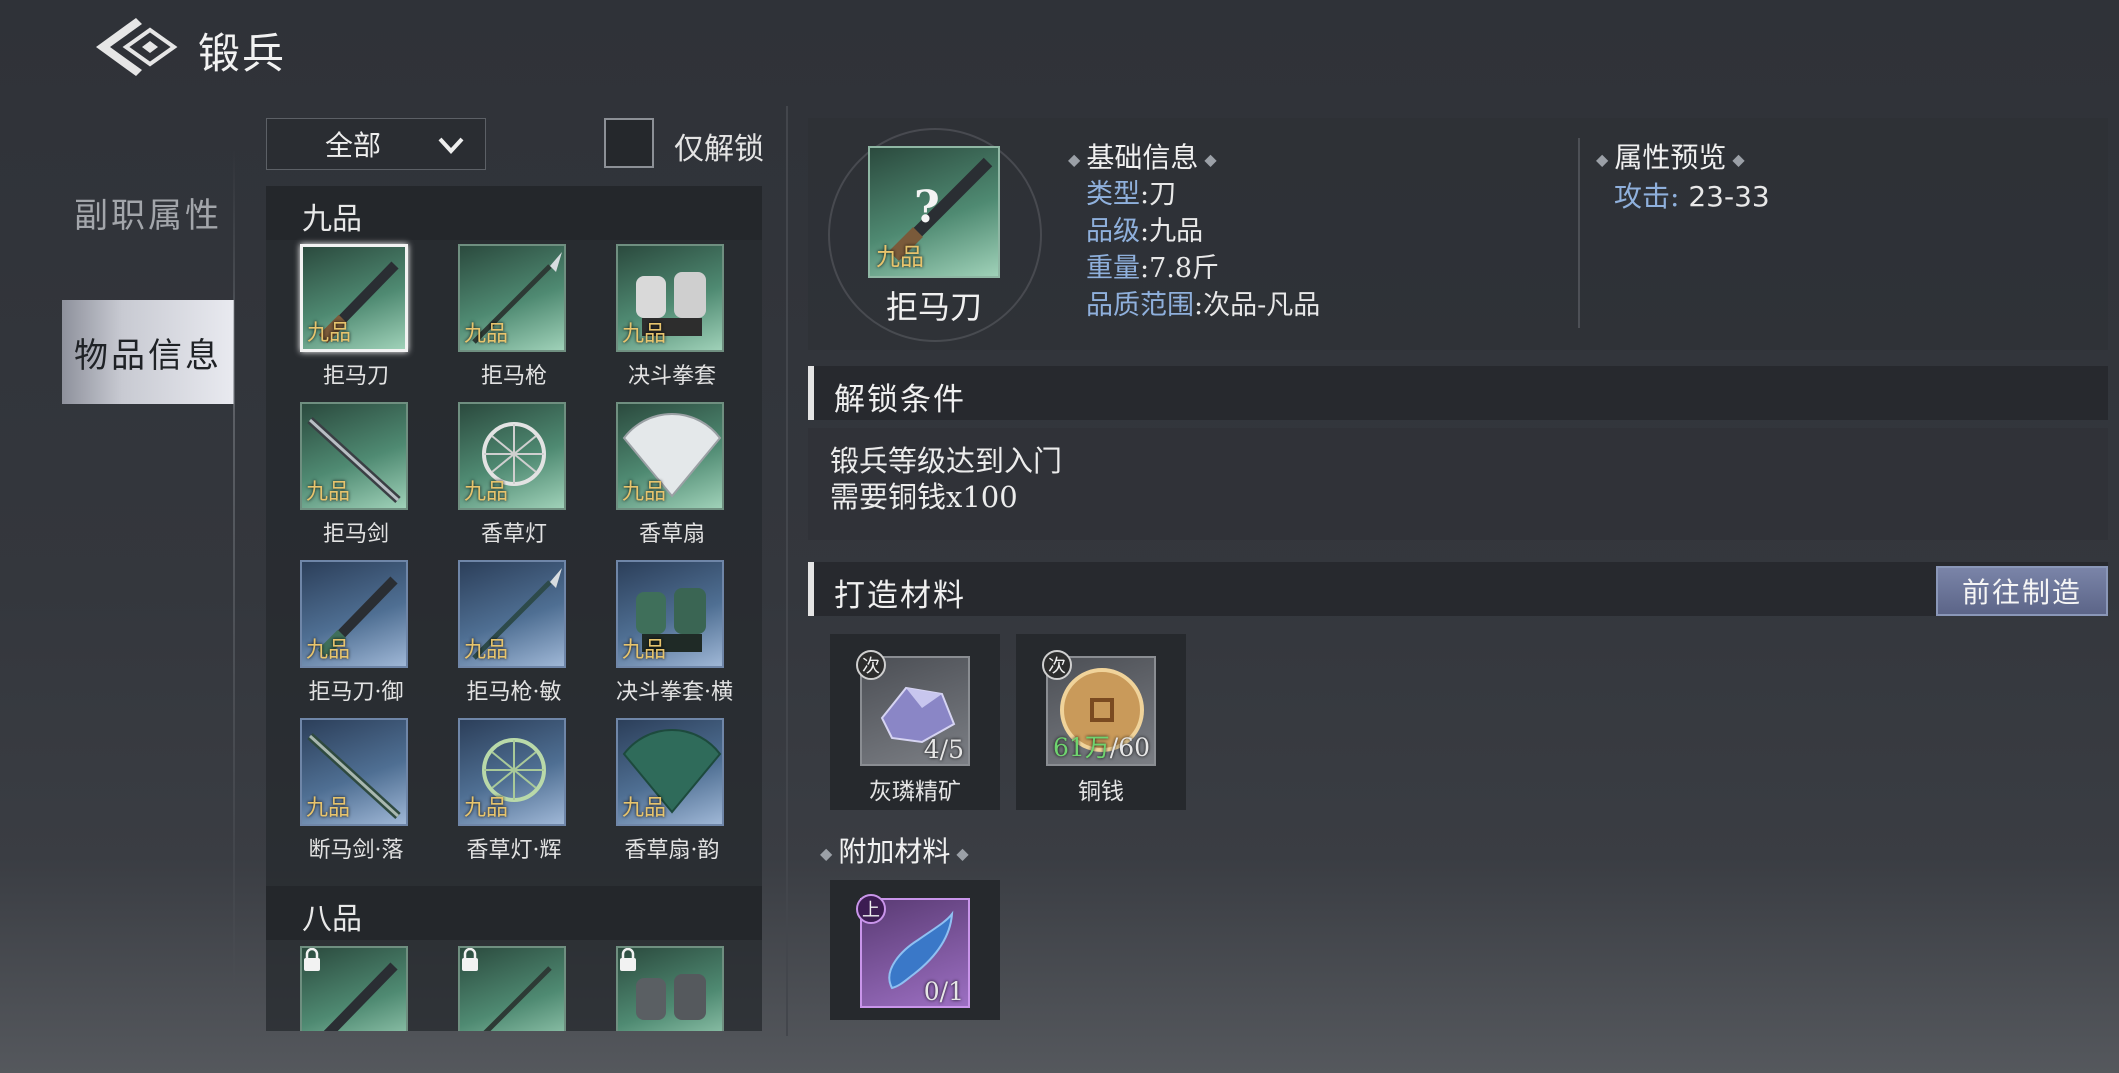 This screenshot has height=1073, width=2119. Describe the element at coordinates (871, 665) in the screenshot. I see `quality-badge: 次` at that location.